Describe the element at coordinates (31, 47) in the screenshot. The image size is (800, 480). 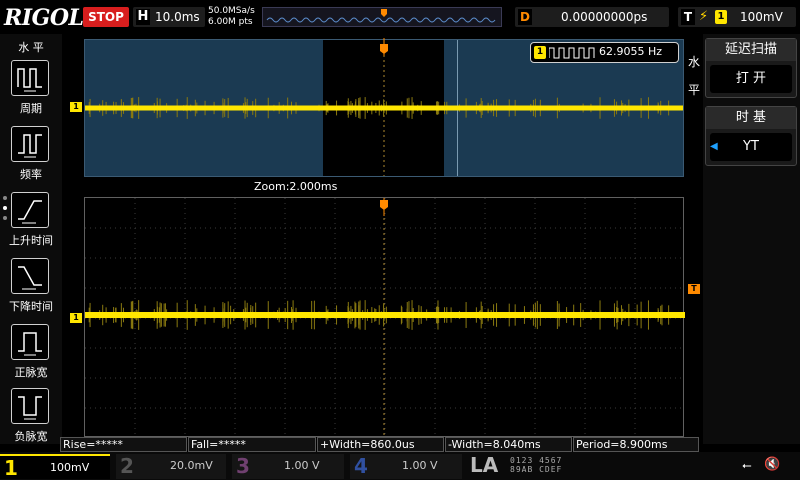
I see `measure-menu-title: 水 平` at that location.